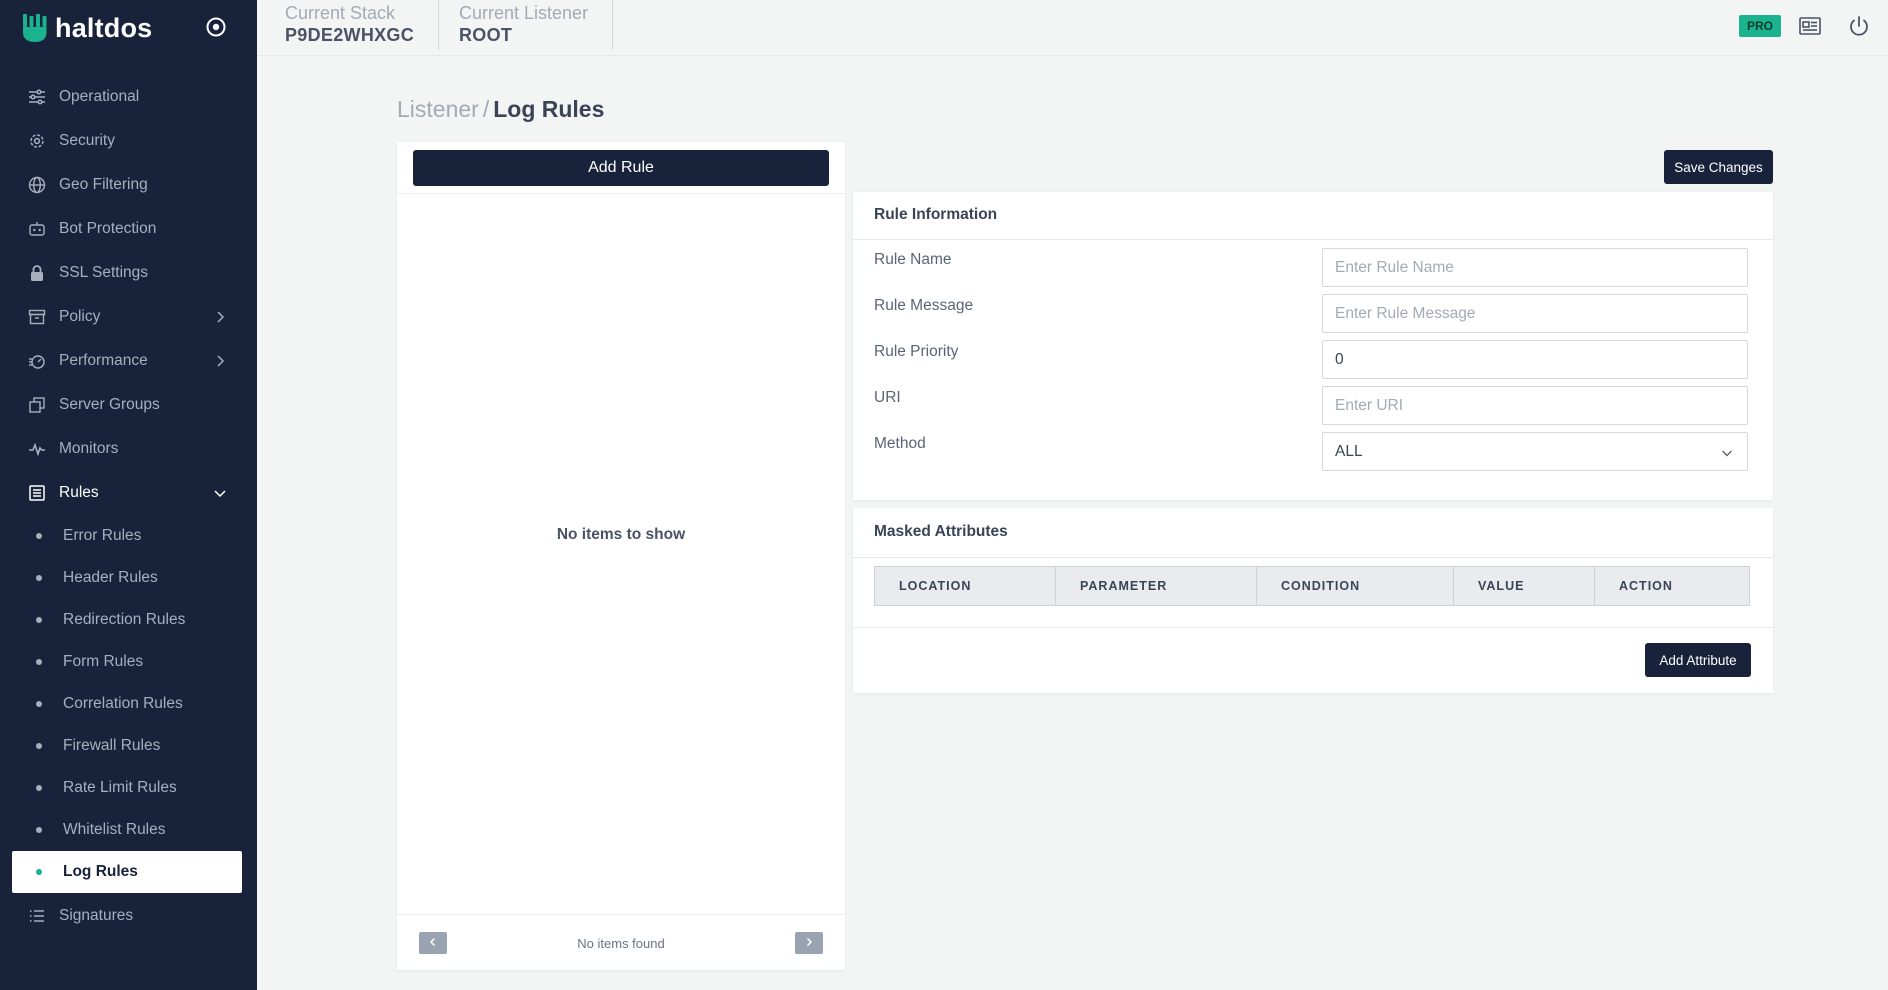 This screenshot has width=1888, height=990. Describe the element at coordinates (110, 577) in the screenshot. I see `sidebar-subitem-label: Header Rules` at that location.